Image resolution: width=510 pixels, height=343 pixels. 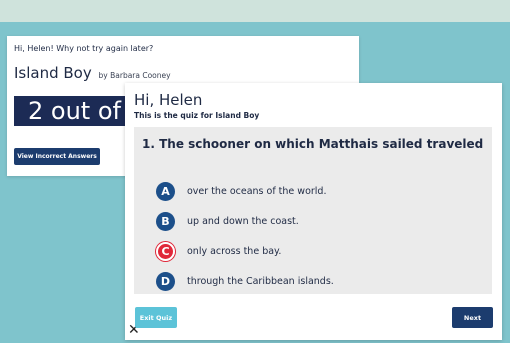 I want to click on next-button: Next, so click(x=472, y=317).